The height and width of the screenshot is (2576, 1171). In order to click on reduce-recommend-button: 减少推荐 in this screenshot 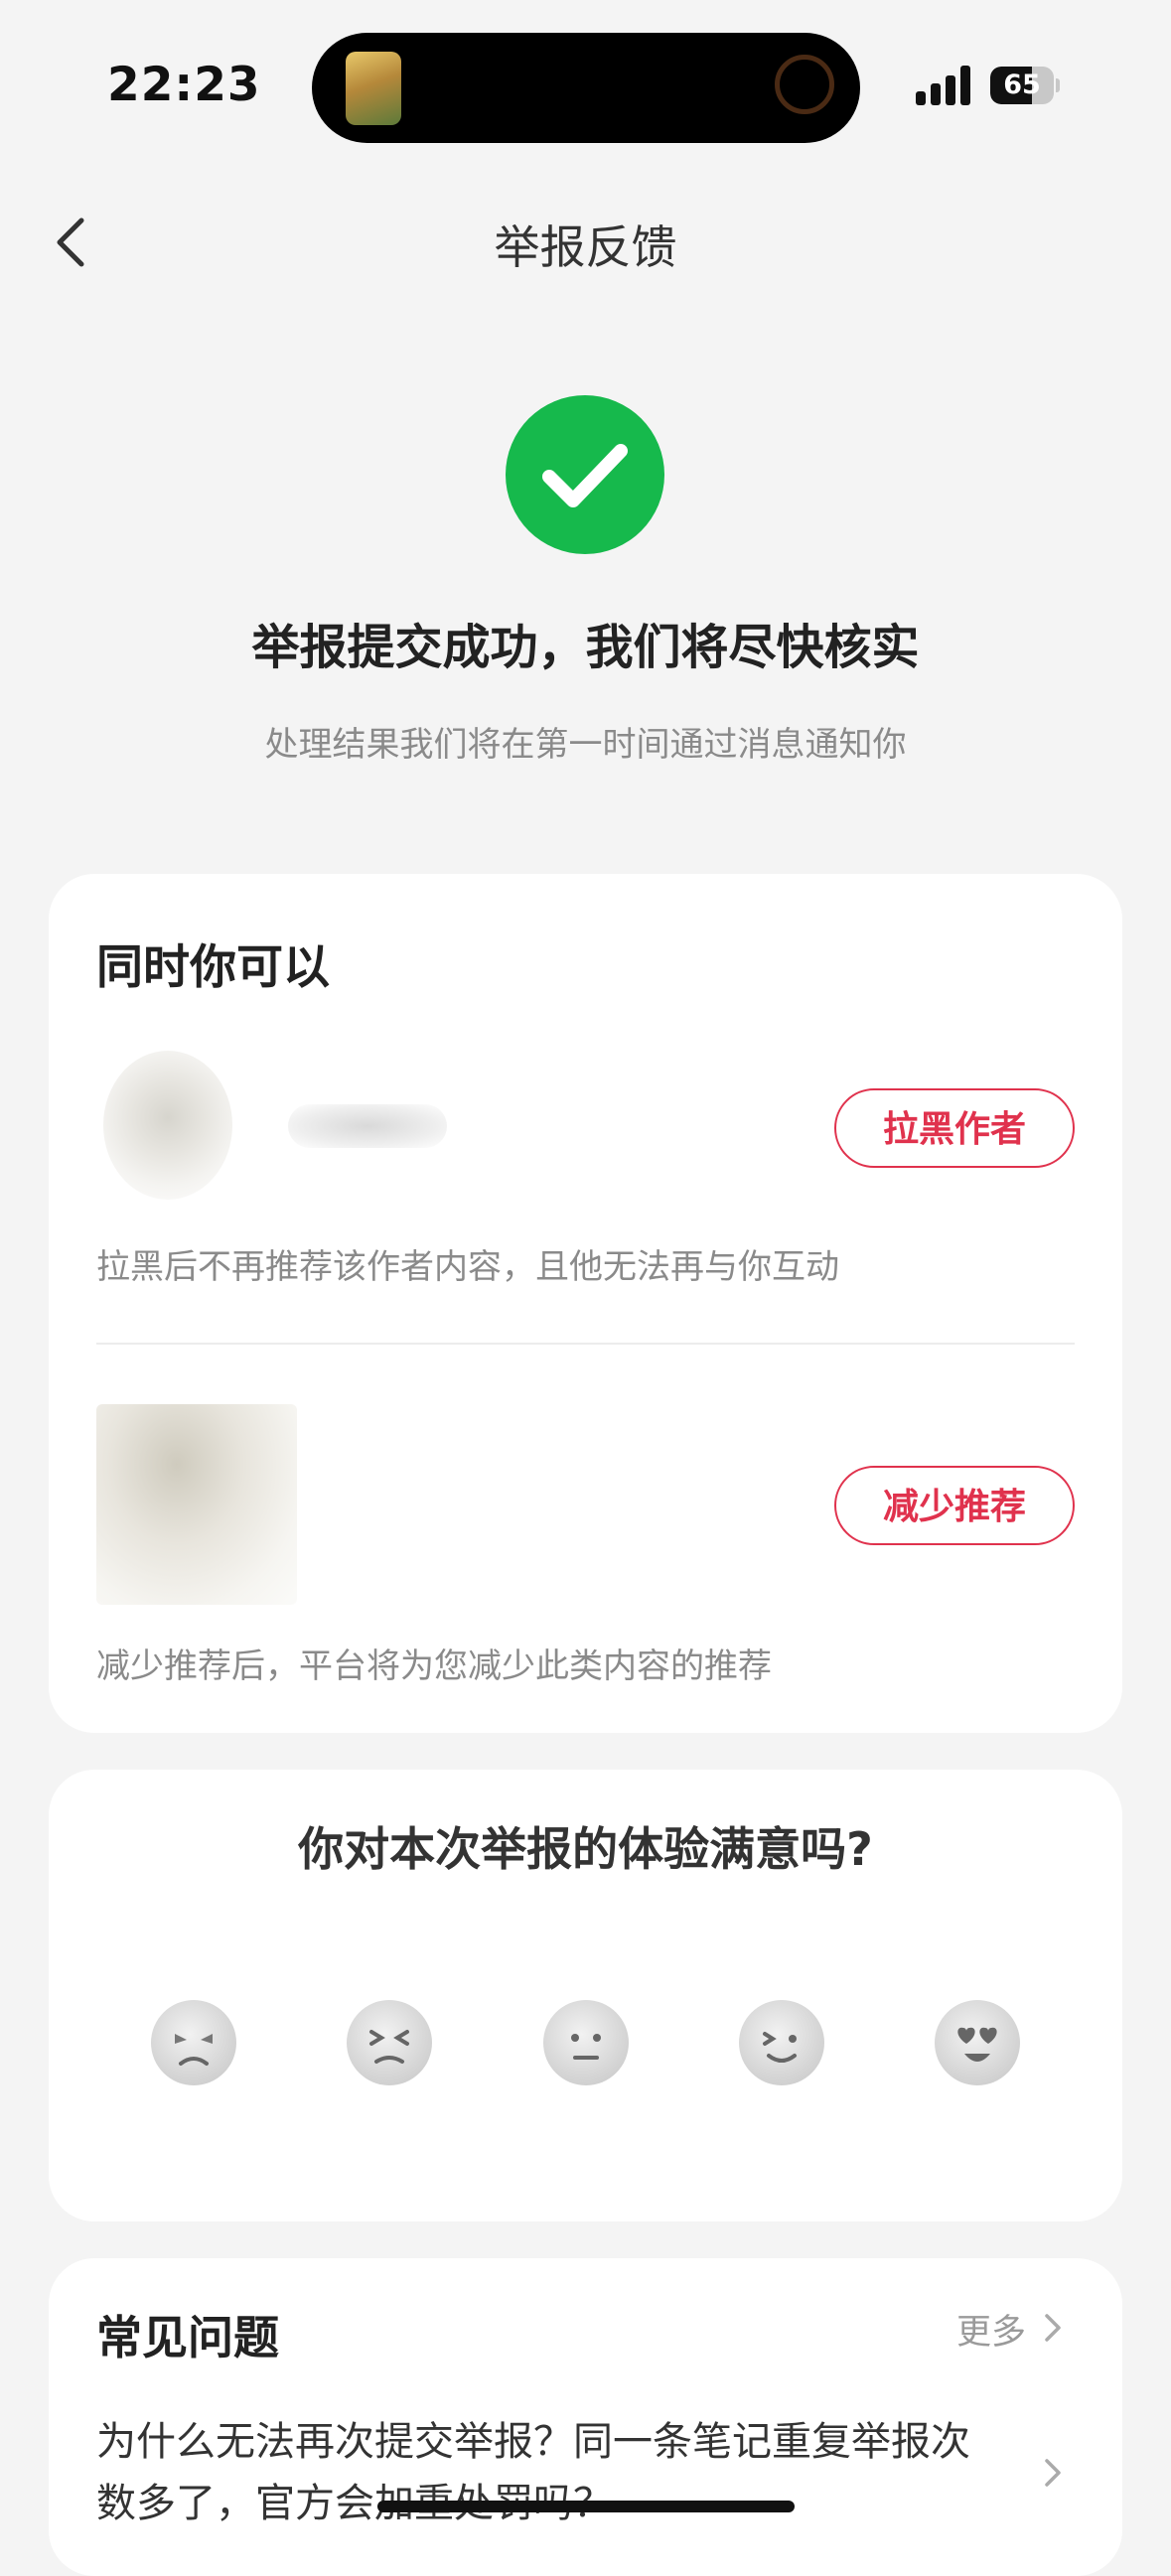, I will do `click(954, 1506)`.